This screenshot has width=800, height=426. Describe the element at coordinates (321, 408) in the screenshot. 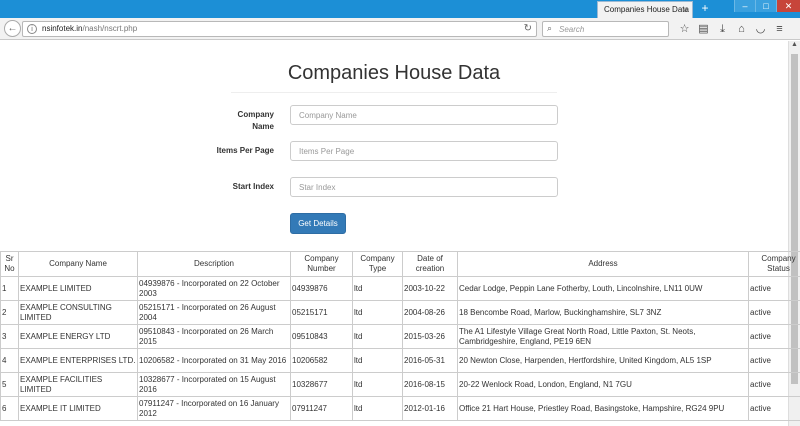

I see `cell-company-number: 07911247` at that location.